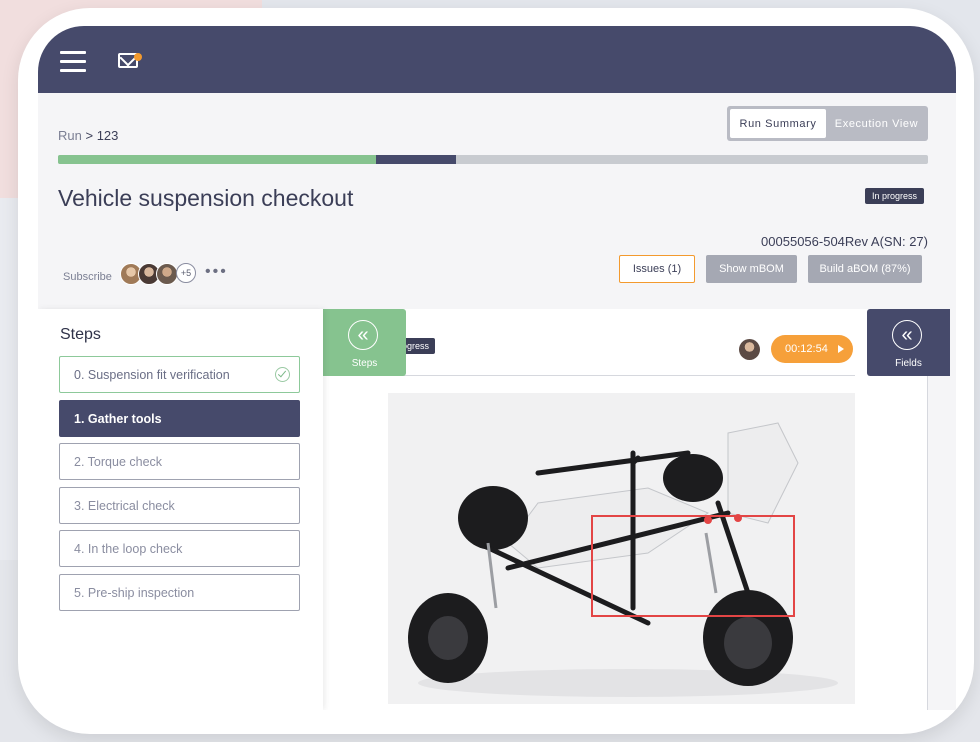  Describe the element at coordinates (87, 277) in the screenshot. I see `subscribe-label: Subscribe` at that location.